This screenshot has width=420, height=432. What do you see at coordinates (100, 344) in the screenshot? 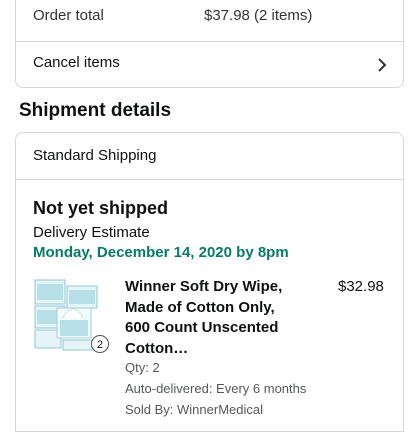
I see `quantity-badge: 2` at bounding box center [100, 344].